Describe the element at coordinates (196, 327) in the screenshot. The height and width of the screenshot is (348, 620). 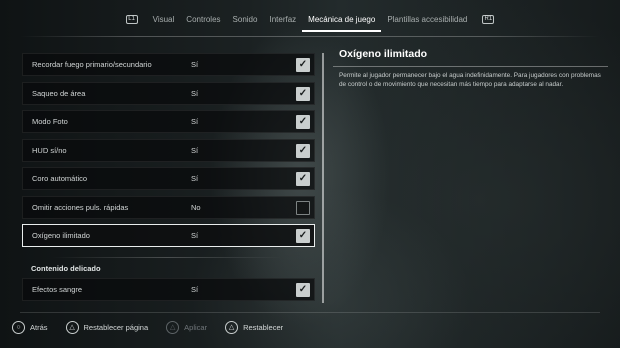
I see `apply-label: Aplicar` at that location.